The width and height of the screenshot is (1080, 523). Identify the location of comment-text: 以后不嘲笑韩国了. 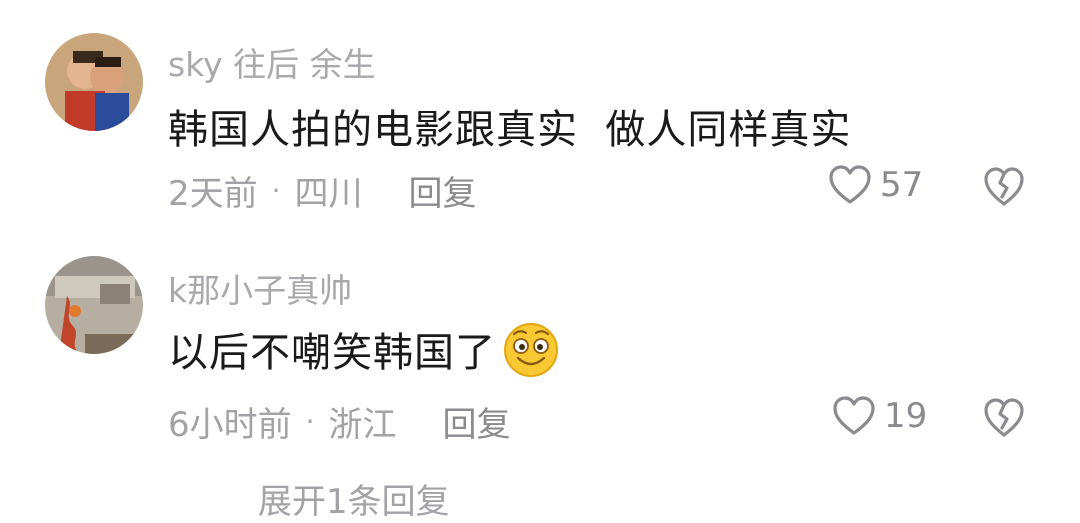
(364, 349).